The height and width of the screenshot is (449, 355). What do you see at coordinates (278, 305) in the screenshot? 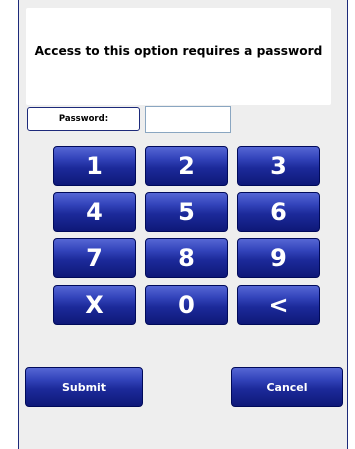
I see `keypad-backspace-button: <` at bounding box center [278, 305].